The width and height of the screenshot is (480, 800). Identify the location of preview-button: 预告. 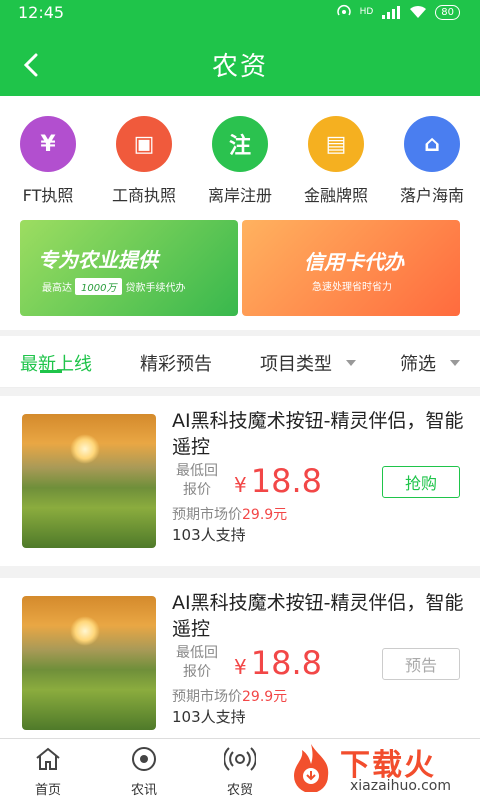
(421, 664).